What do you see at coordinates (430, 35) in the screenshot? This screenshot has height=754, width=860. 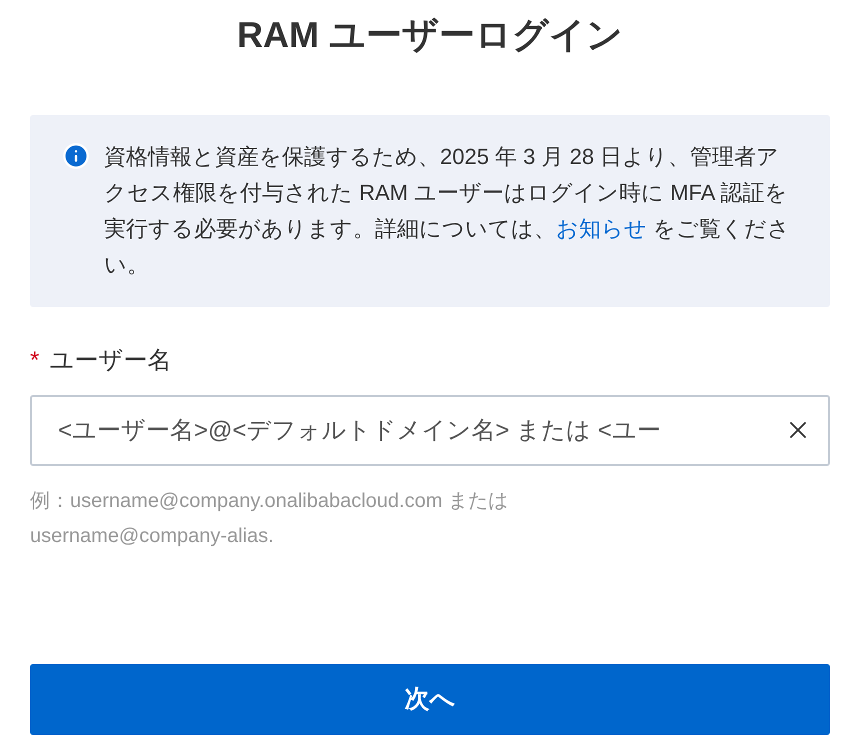 I see `page-title: RAM ユーザーログイン` at bounding box center [430, 35].